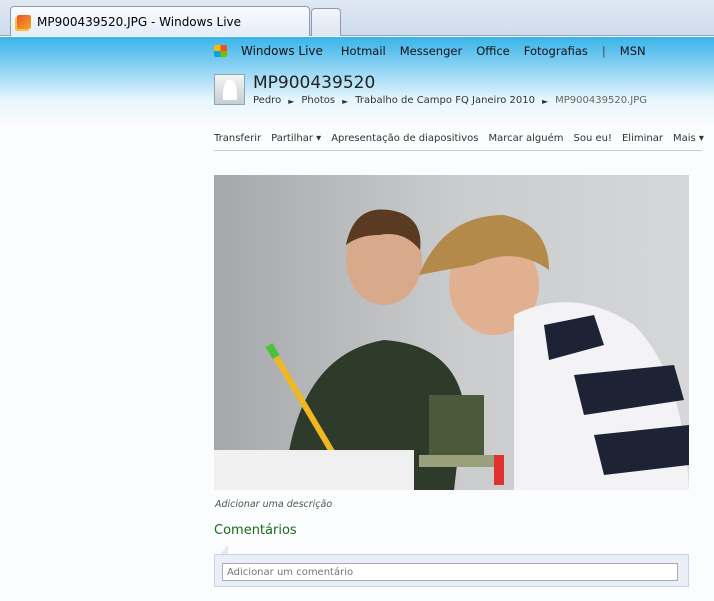  Describe the element at coordinates (255, 530) in the screenshot. I see `comments-heading: Comentários` at that location.